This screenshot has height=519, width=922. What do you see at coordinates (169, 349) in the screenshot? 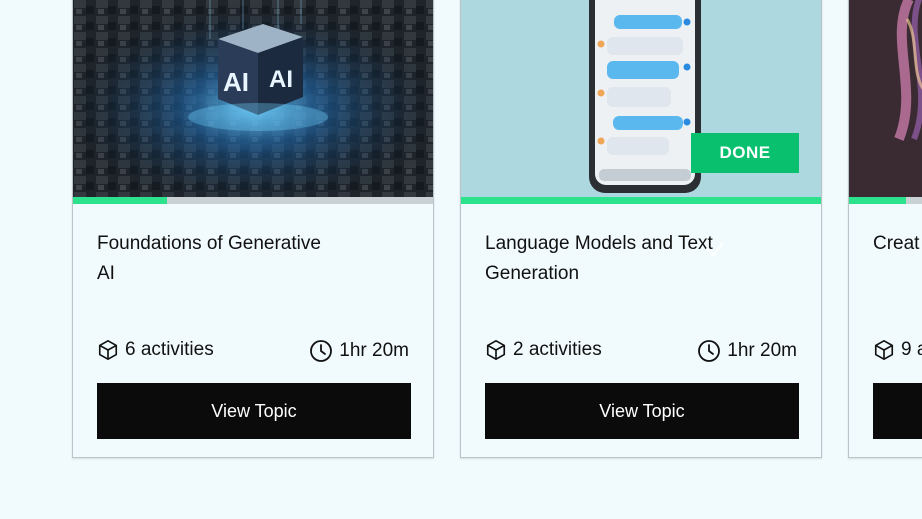
I see `activities-label: 6 activities` at bounding box center [169, 349].